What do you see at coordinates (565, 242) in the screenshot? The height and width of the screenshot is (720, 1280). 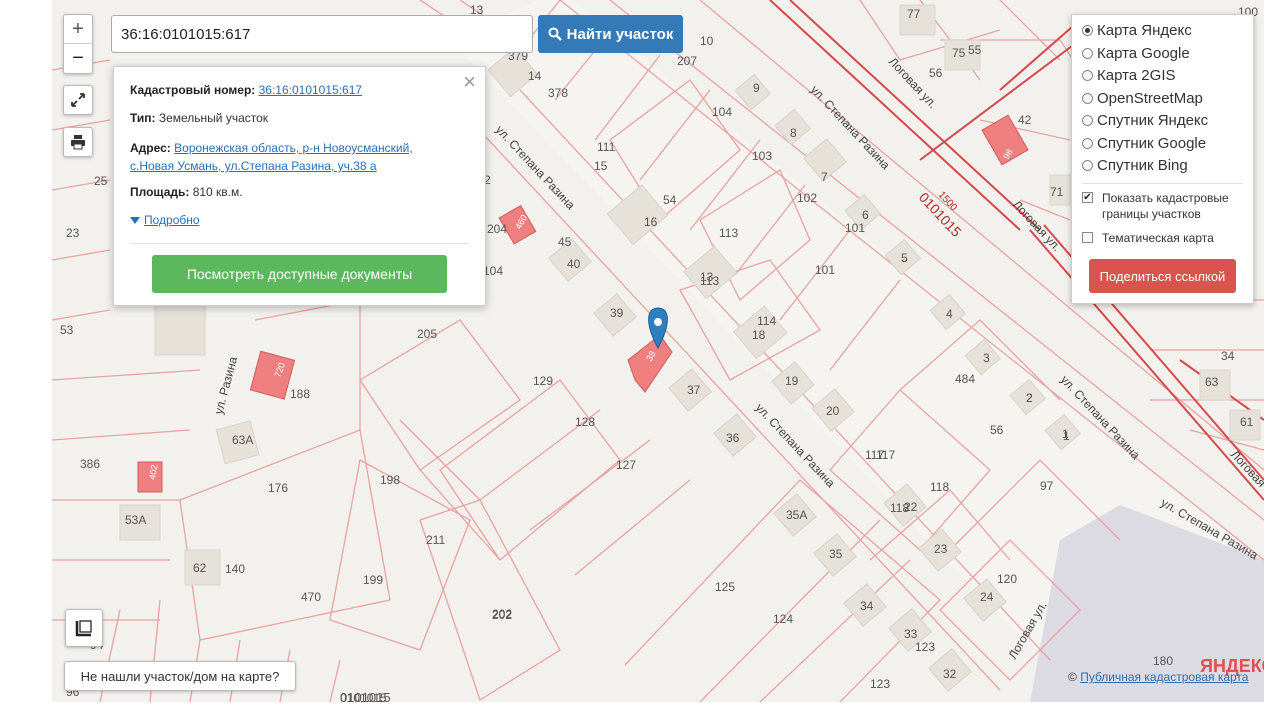 I see `parcel-number: 45` at bounding box center [565, 242].